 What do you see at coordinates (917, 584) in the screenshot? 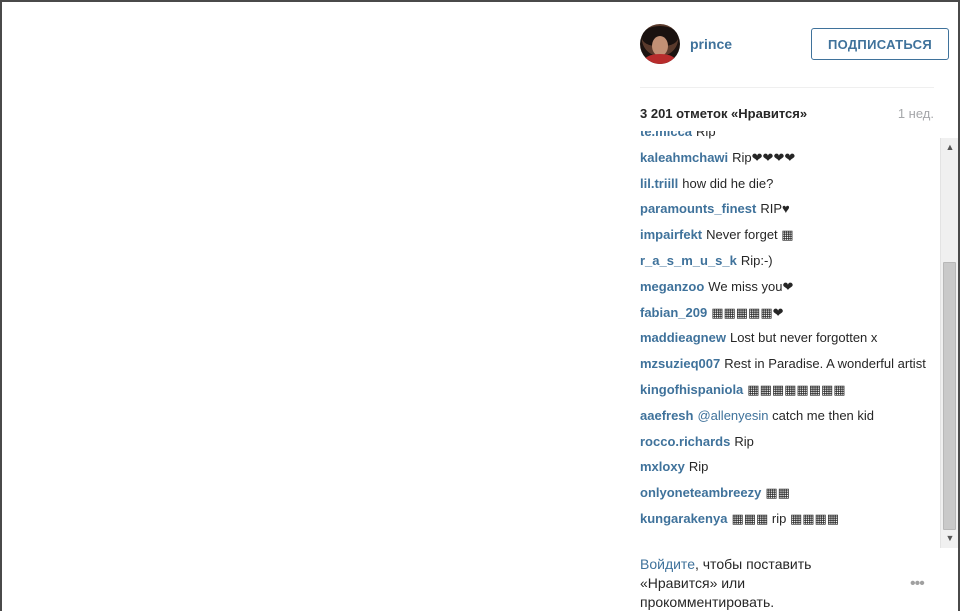
I see `more-options-icon: •••` at bounding box center [917, 584].